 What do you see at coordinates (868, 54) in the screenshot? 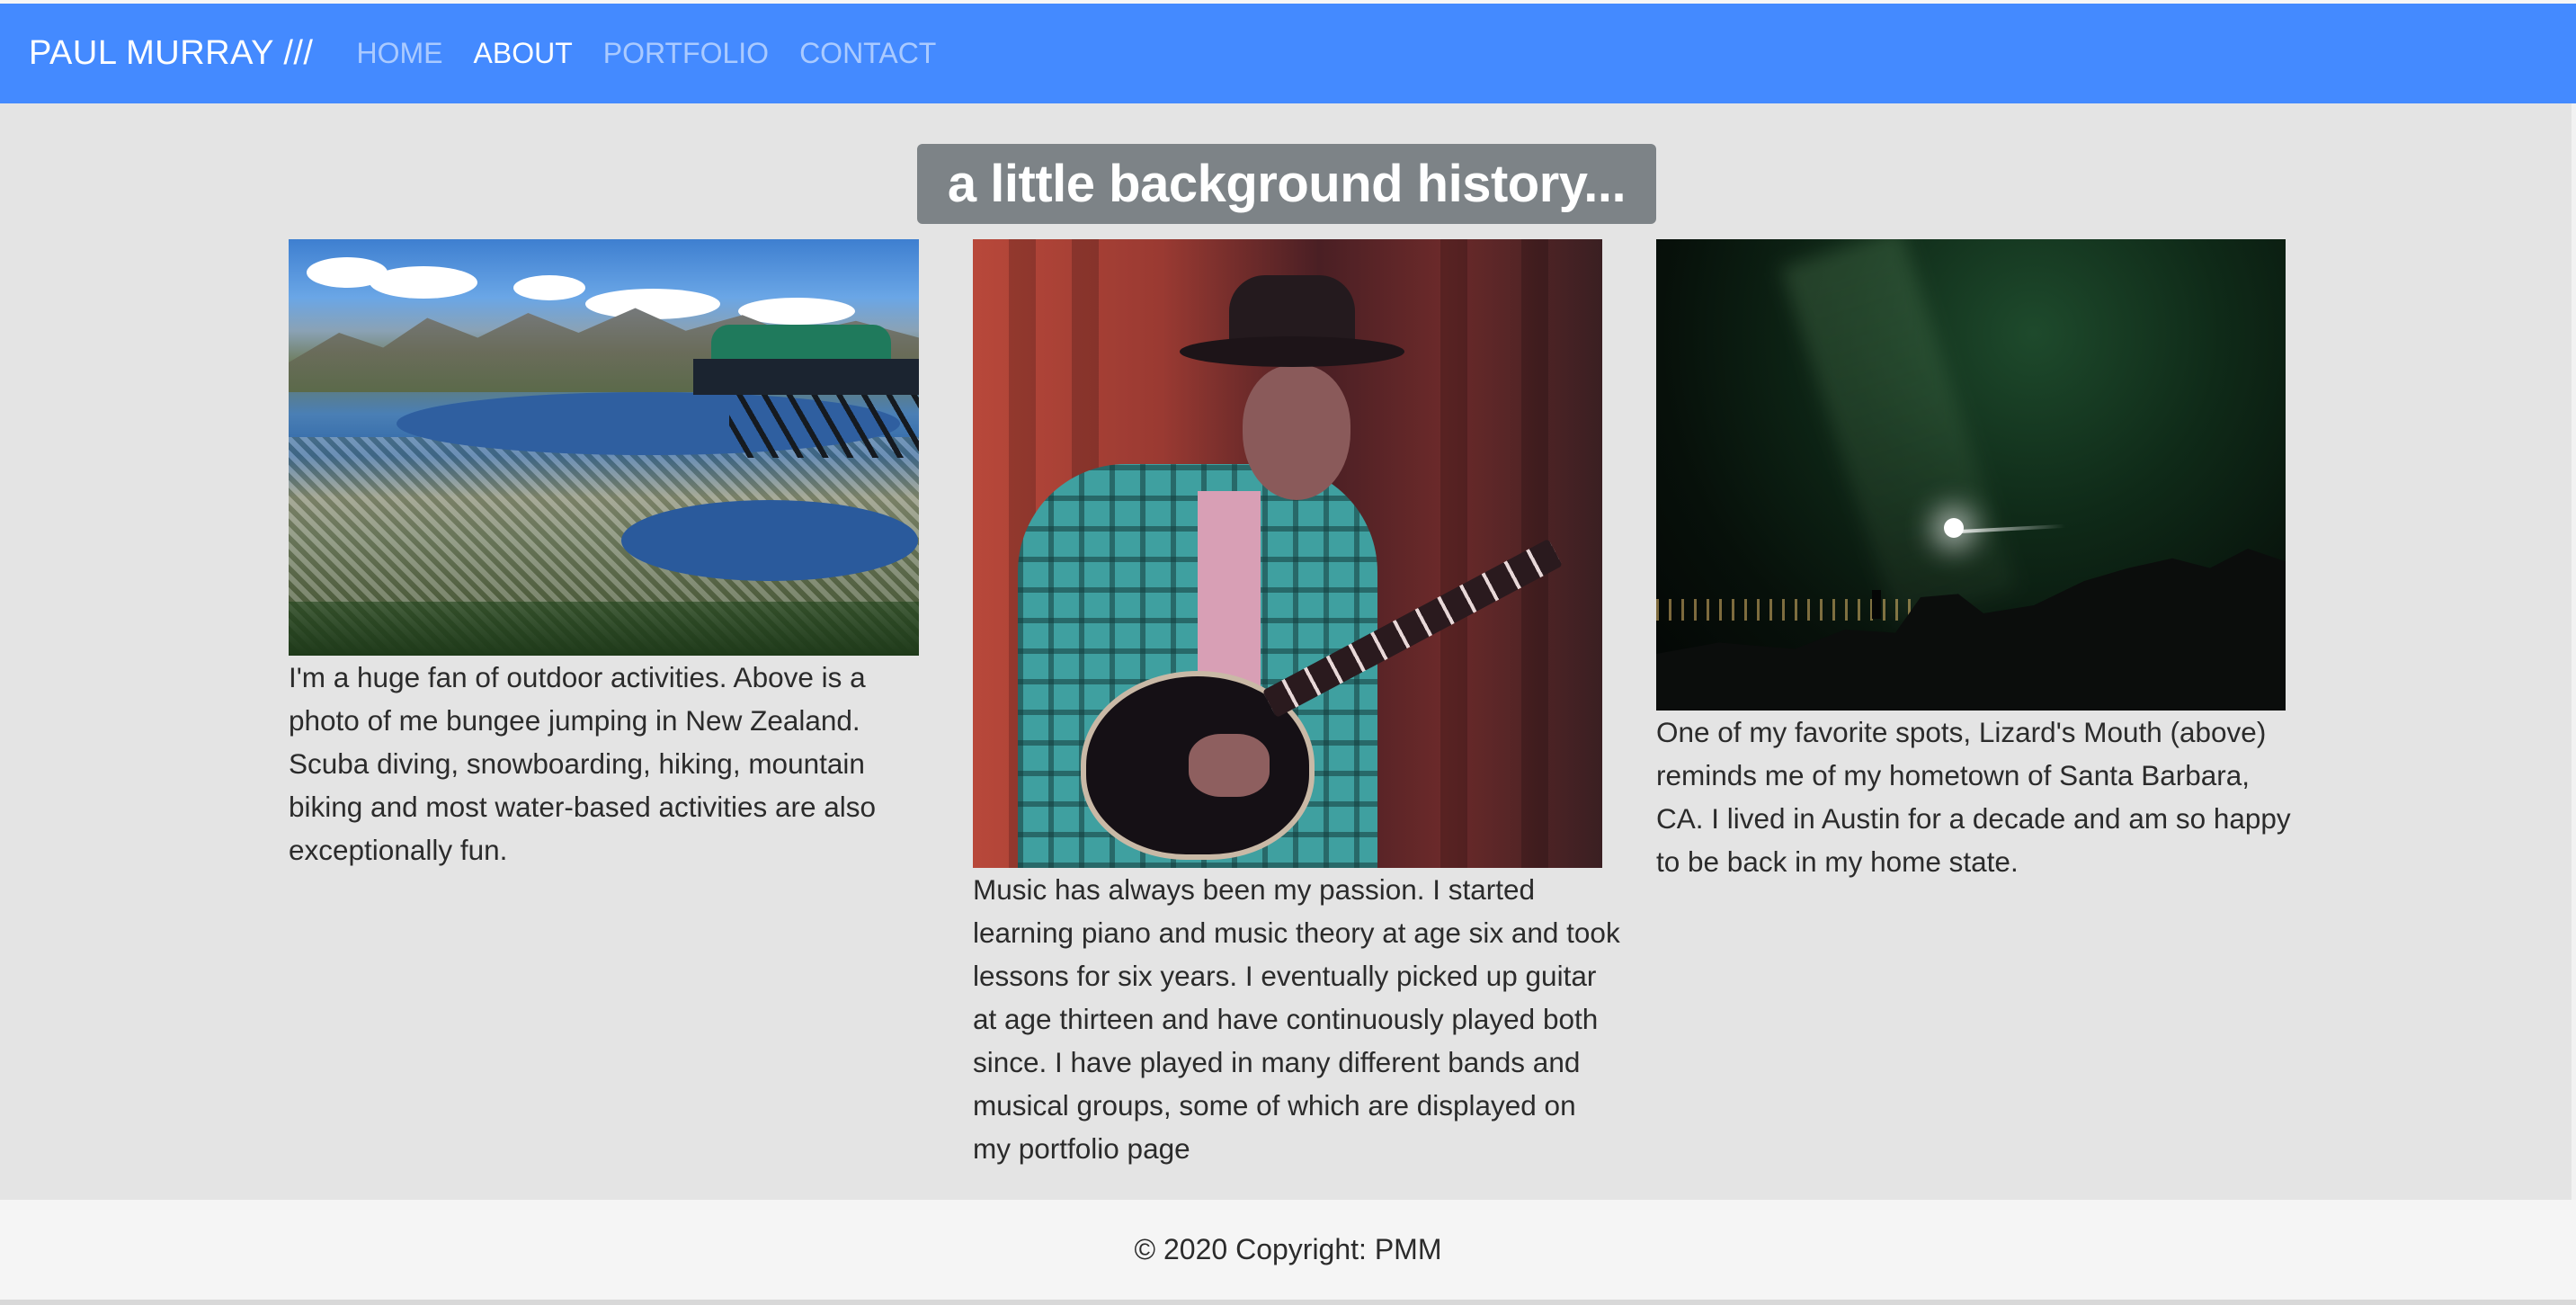
I see `nav-link-contact: CONTACT` at bounding box center [868, 54].